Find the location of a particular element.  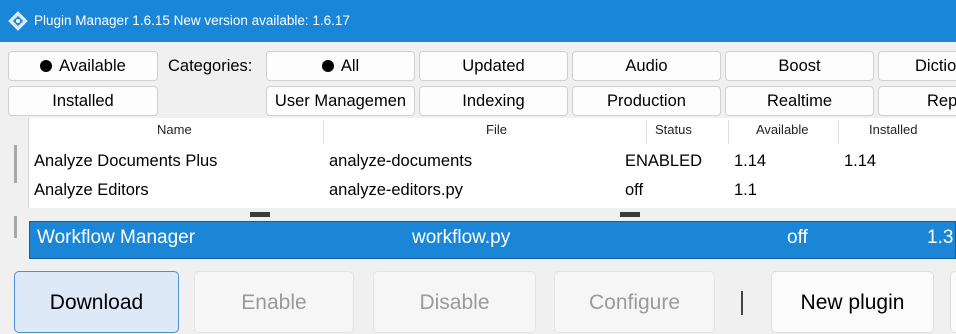

disable-button: Disable is located at coordinates (454, 302).